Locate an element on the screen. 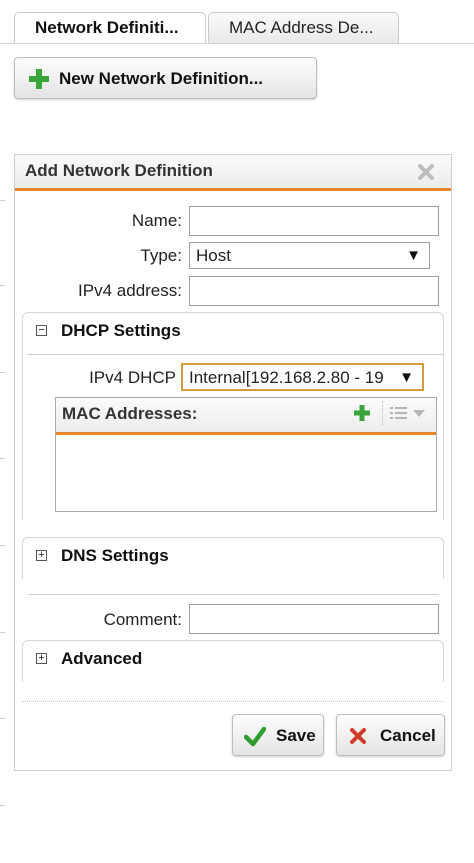  type-select: Host ▼ is located at coordinates (309, 255).